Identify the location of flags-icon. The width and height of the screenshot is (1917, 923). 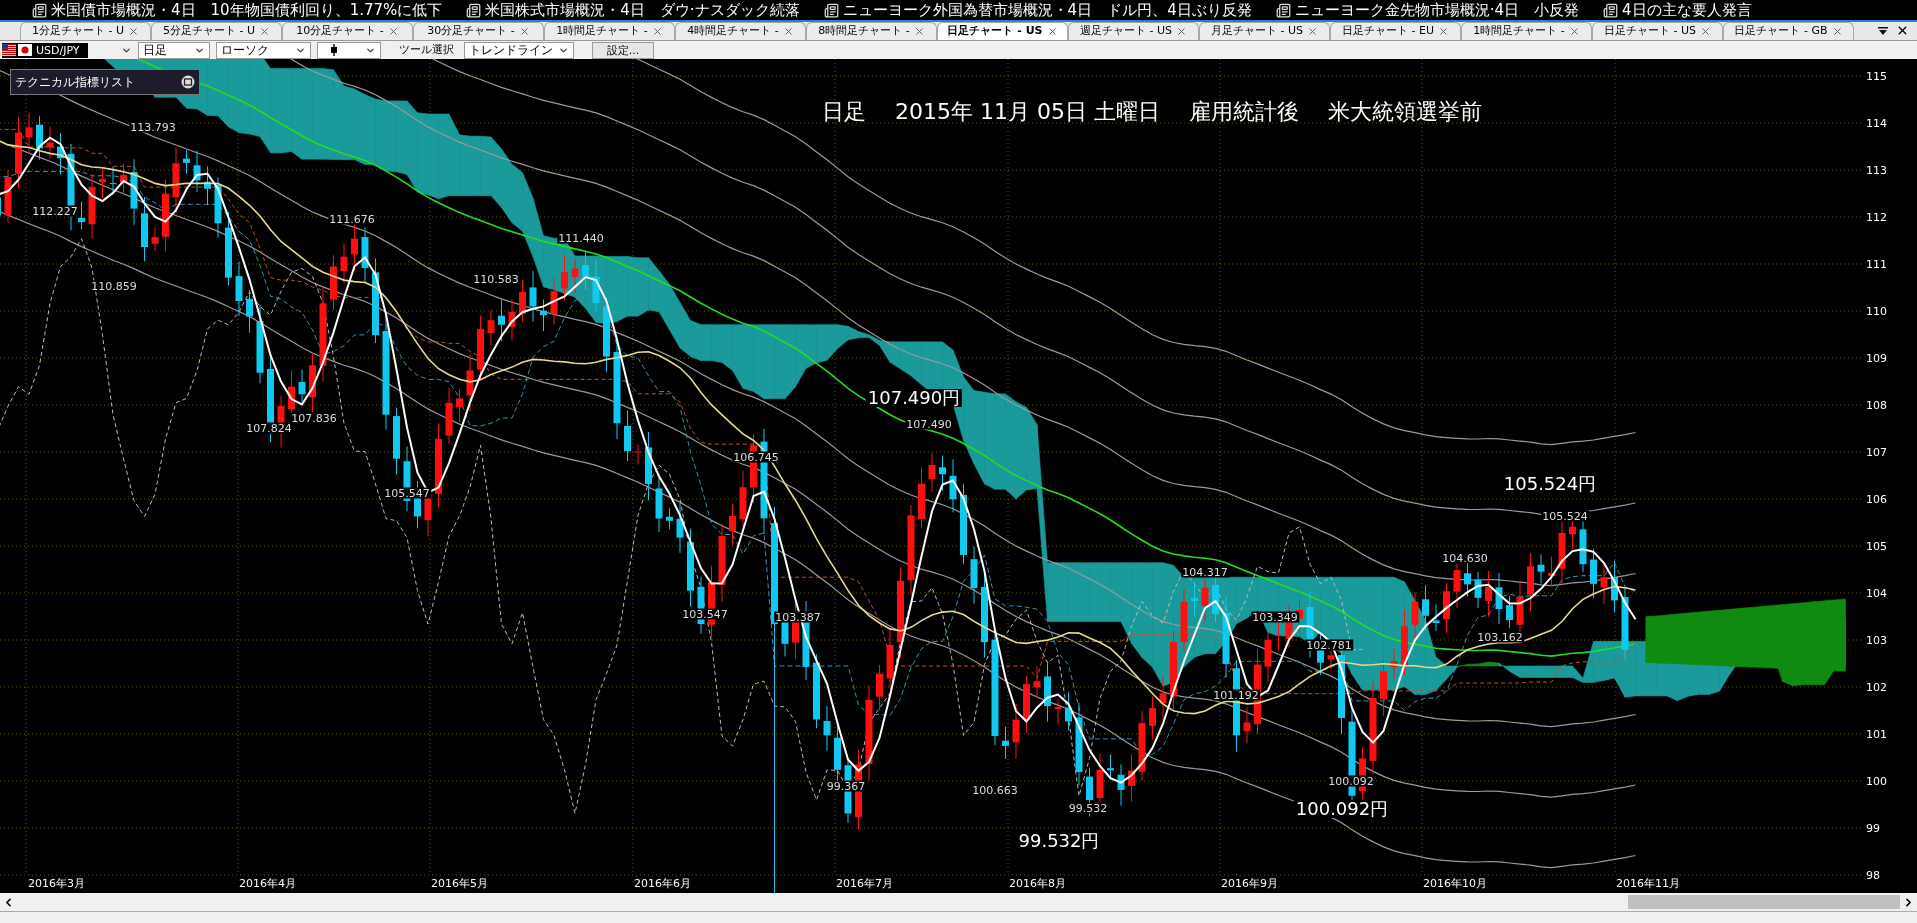
(17, 50).